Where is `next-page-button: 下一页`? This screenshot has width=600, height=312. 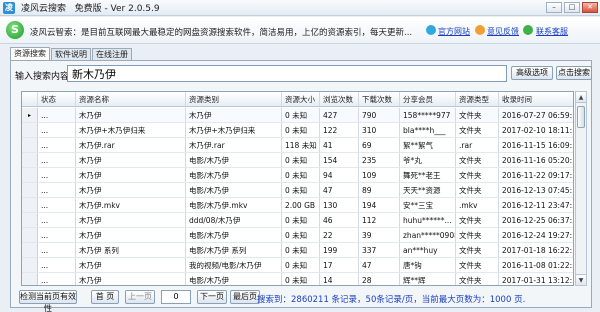 next-page-button: 下一页 is located at coordinates (212, 297).